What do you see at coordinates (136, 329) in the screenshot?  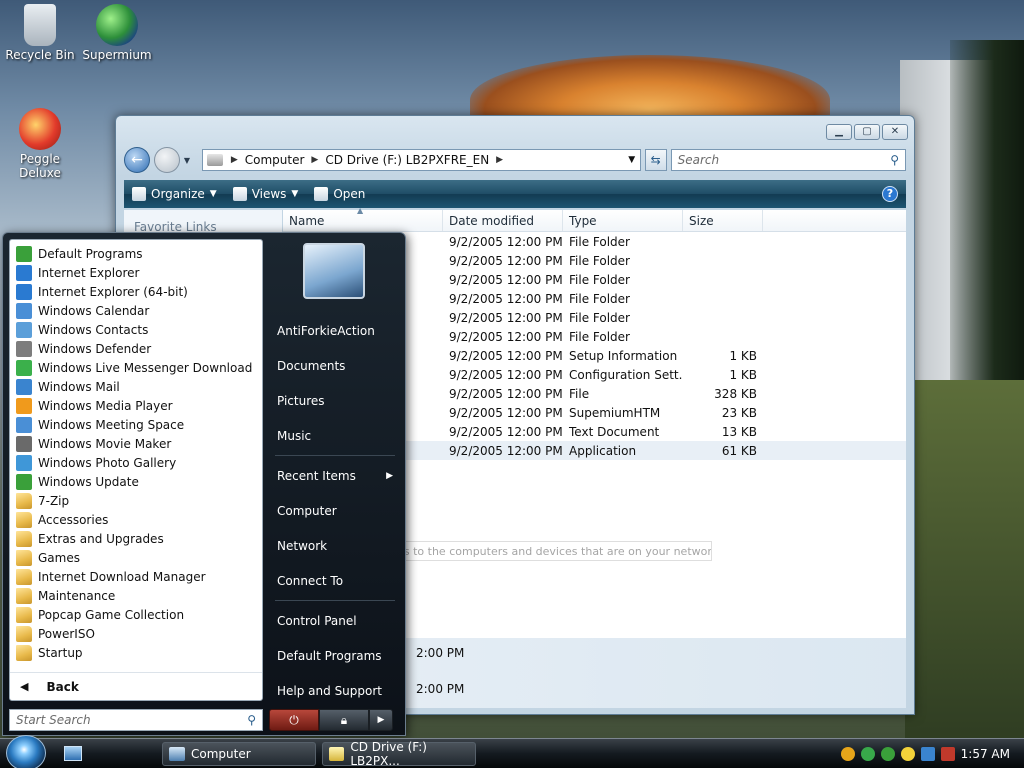 I see `program-item: Windows Contacts` at bounding box center [136, 329].